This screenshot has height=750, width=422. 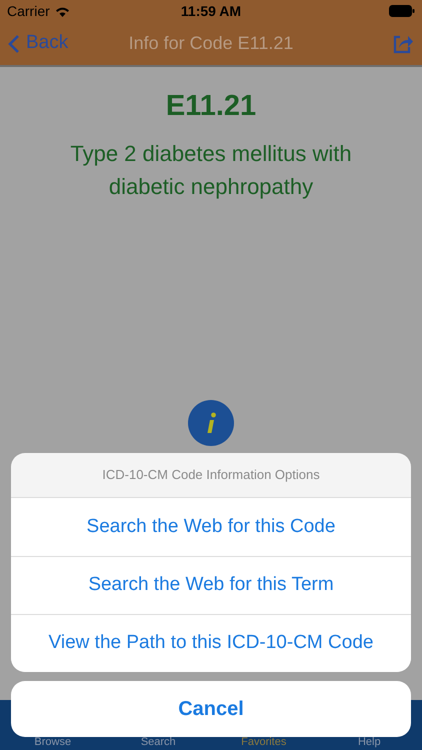 I want to click on action-option: View the Path to this ICD-10-CM Code, so click(x=211, y=643).